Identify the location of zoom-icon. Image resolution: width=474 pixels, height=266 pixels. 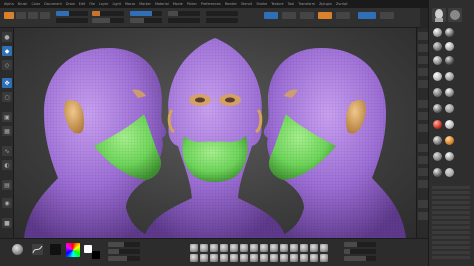
(423, 60).